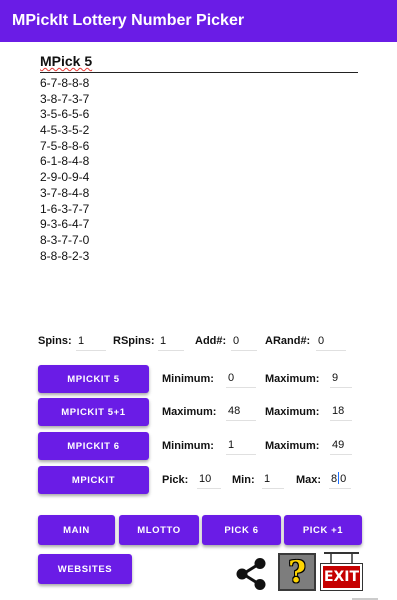 This screenshot has width=397, height=600. I want to click on pickplus1-button: PICK +1, so click(323, 530).